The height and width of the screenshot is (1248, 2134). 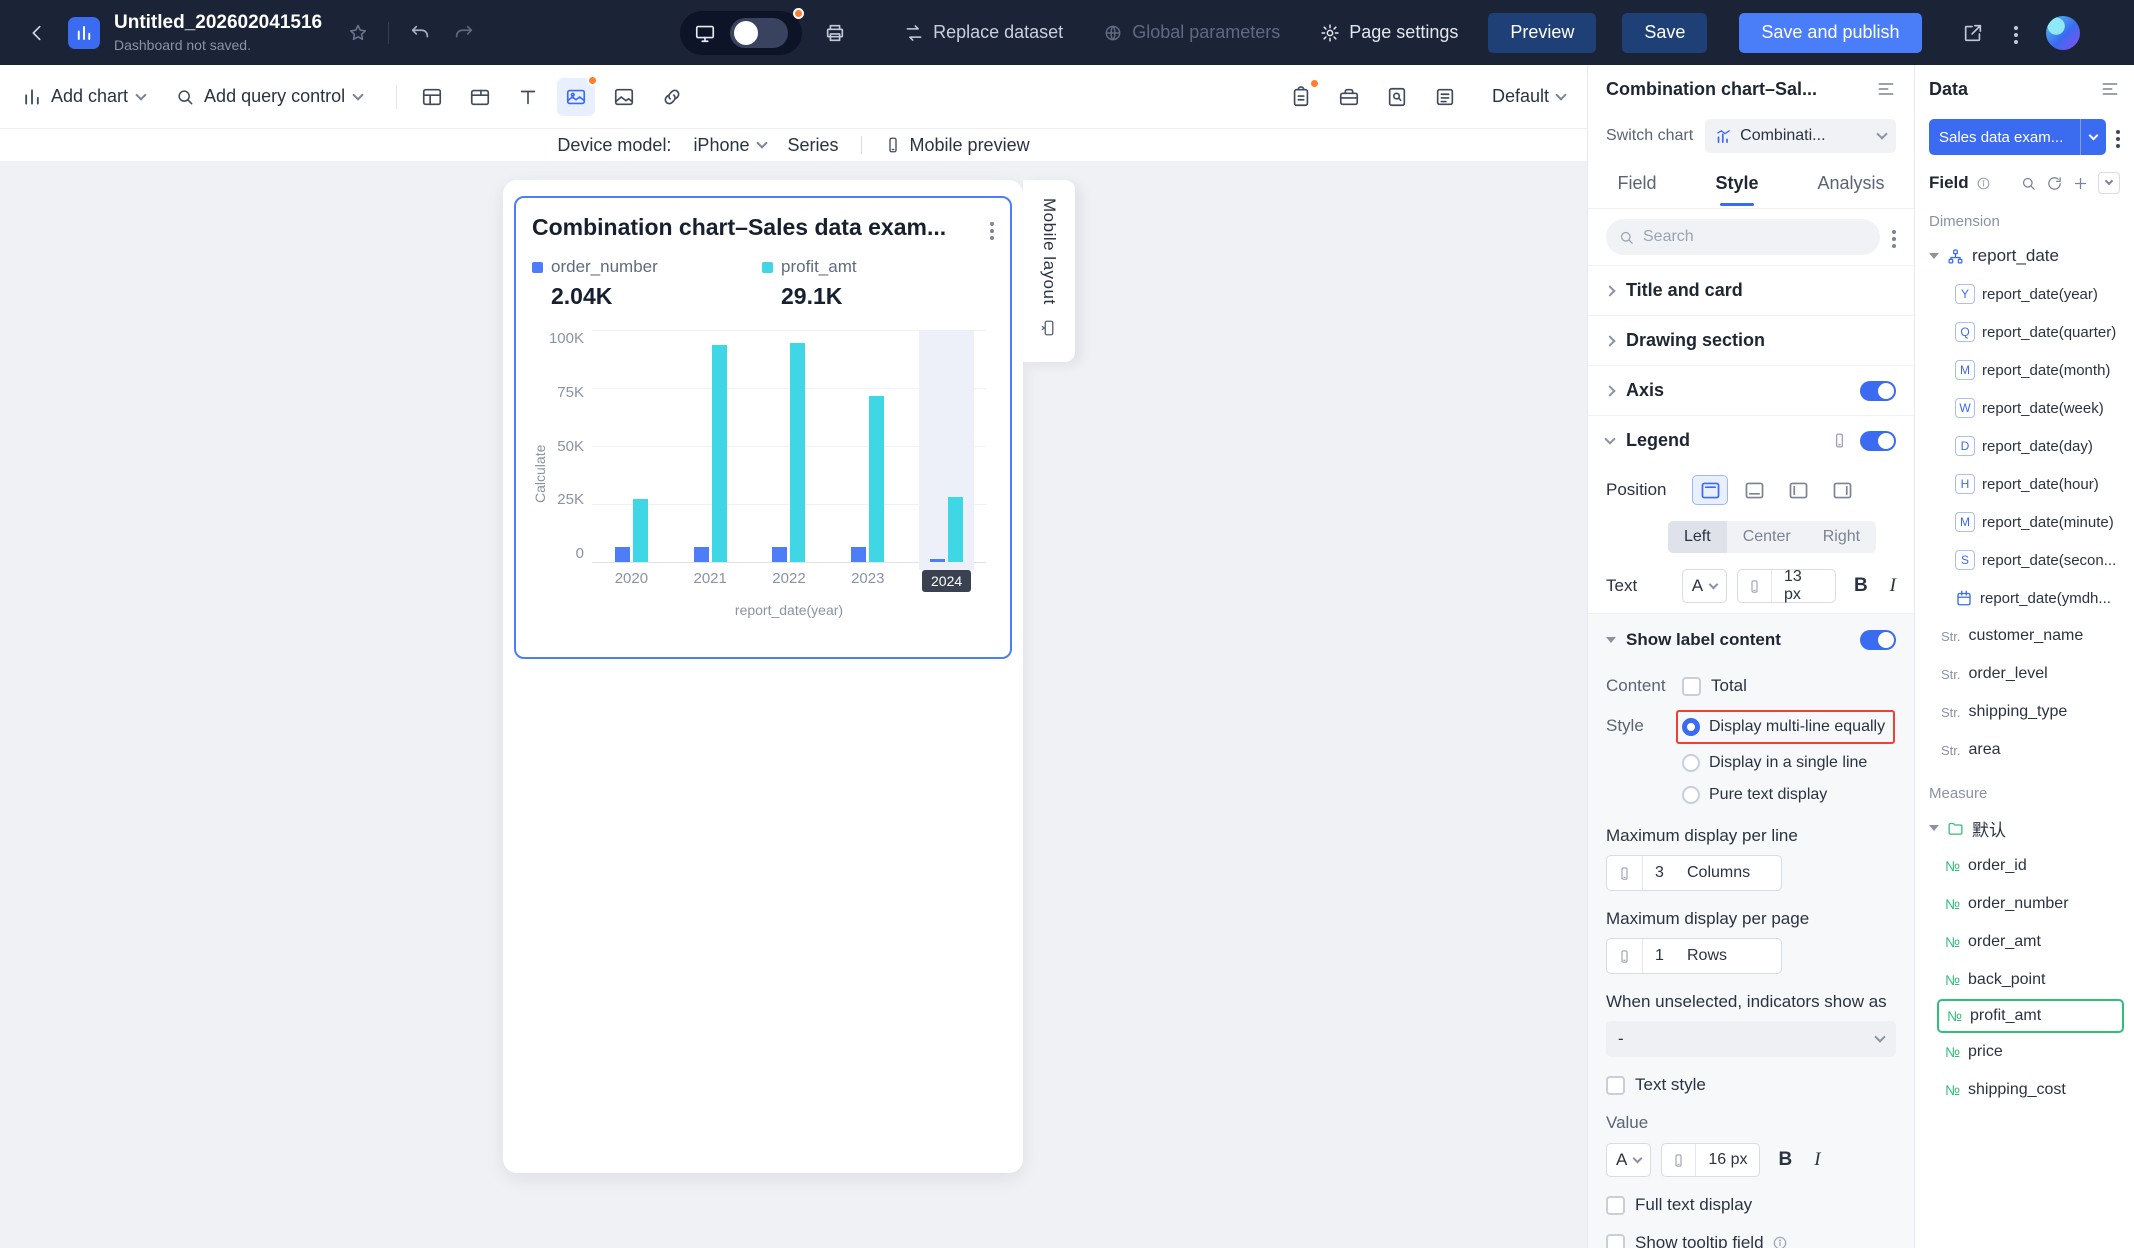 I want to click on field-back-point: № back_point, so click(x=2020, y=980).